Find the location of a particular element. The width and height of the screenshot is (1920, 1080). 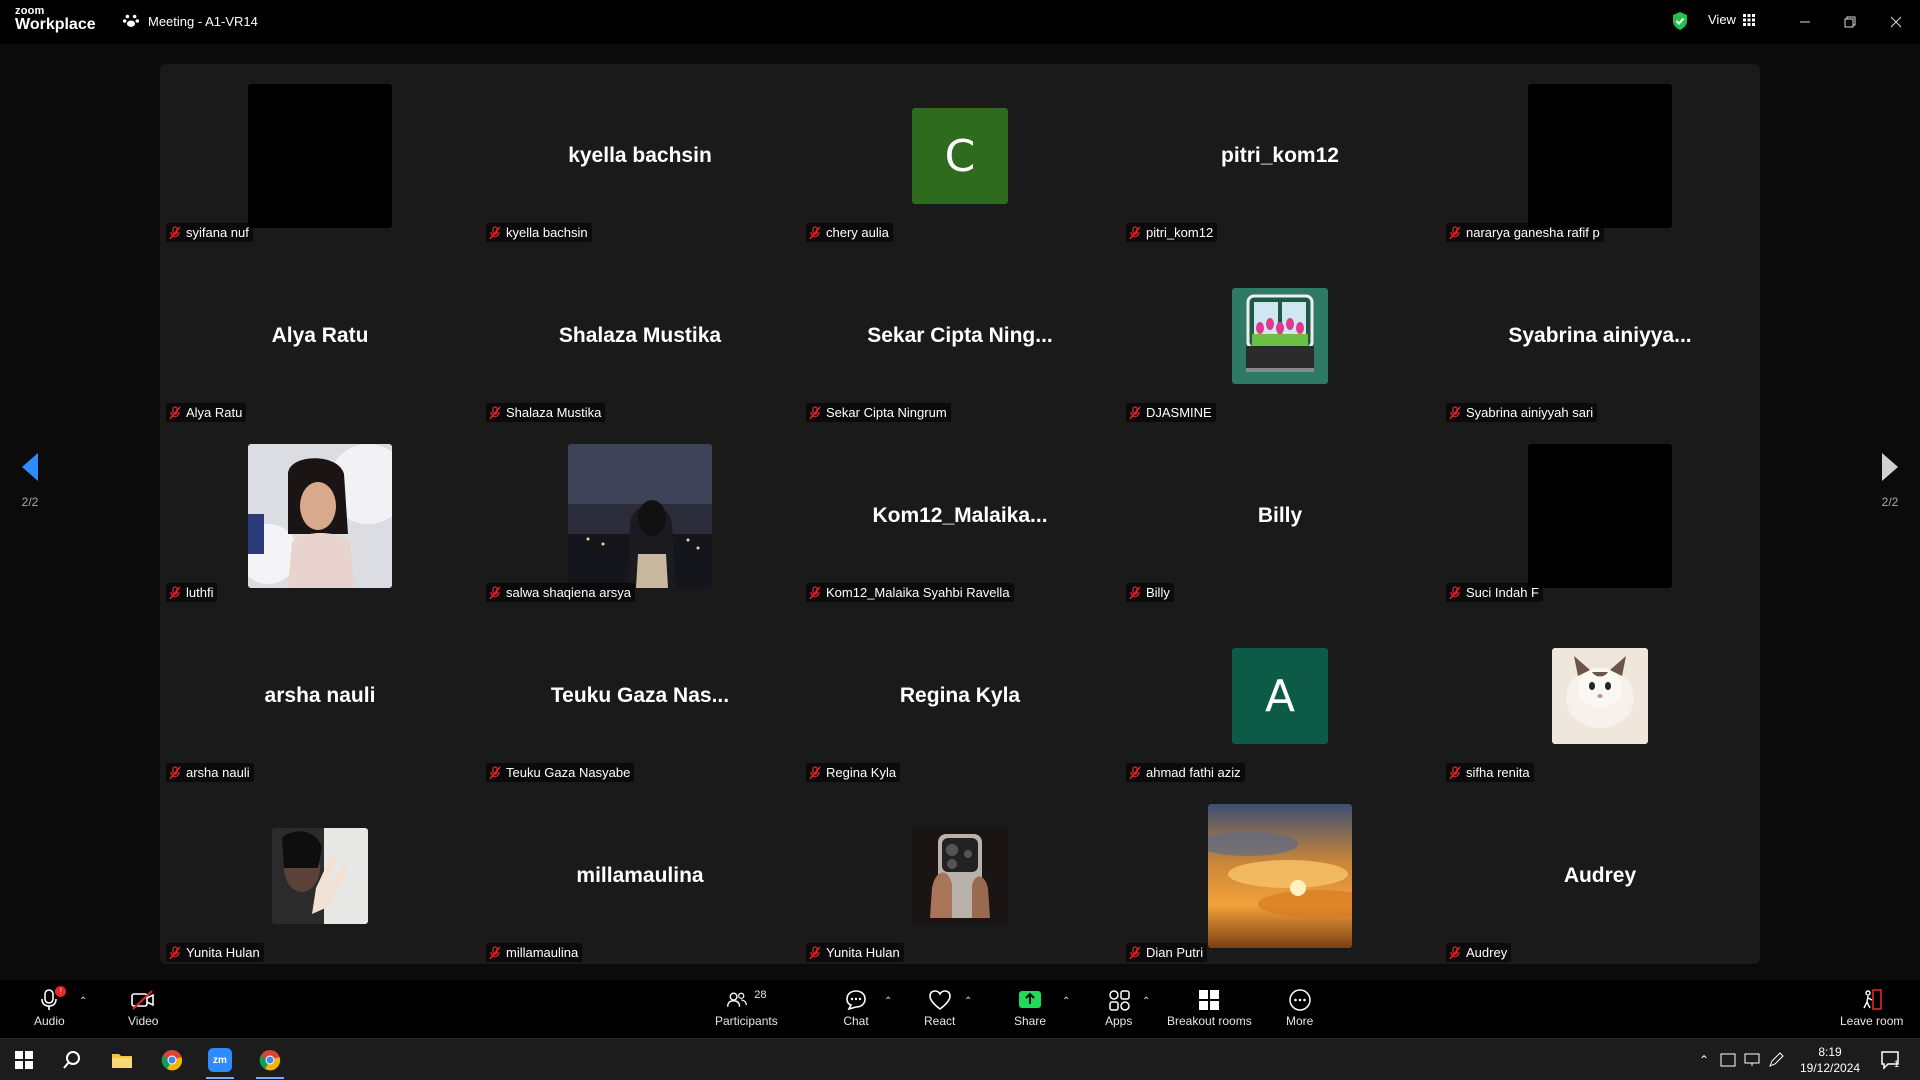

zoom-app-icon: zm is located at coordinates (220, 1060).